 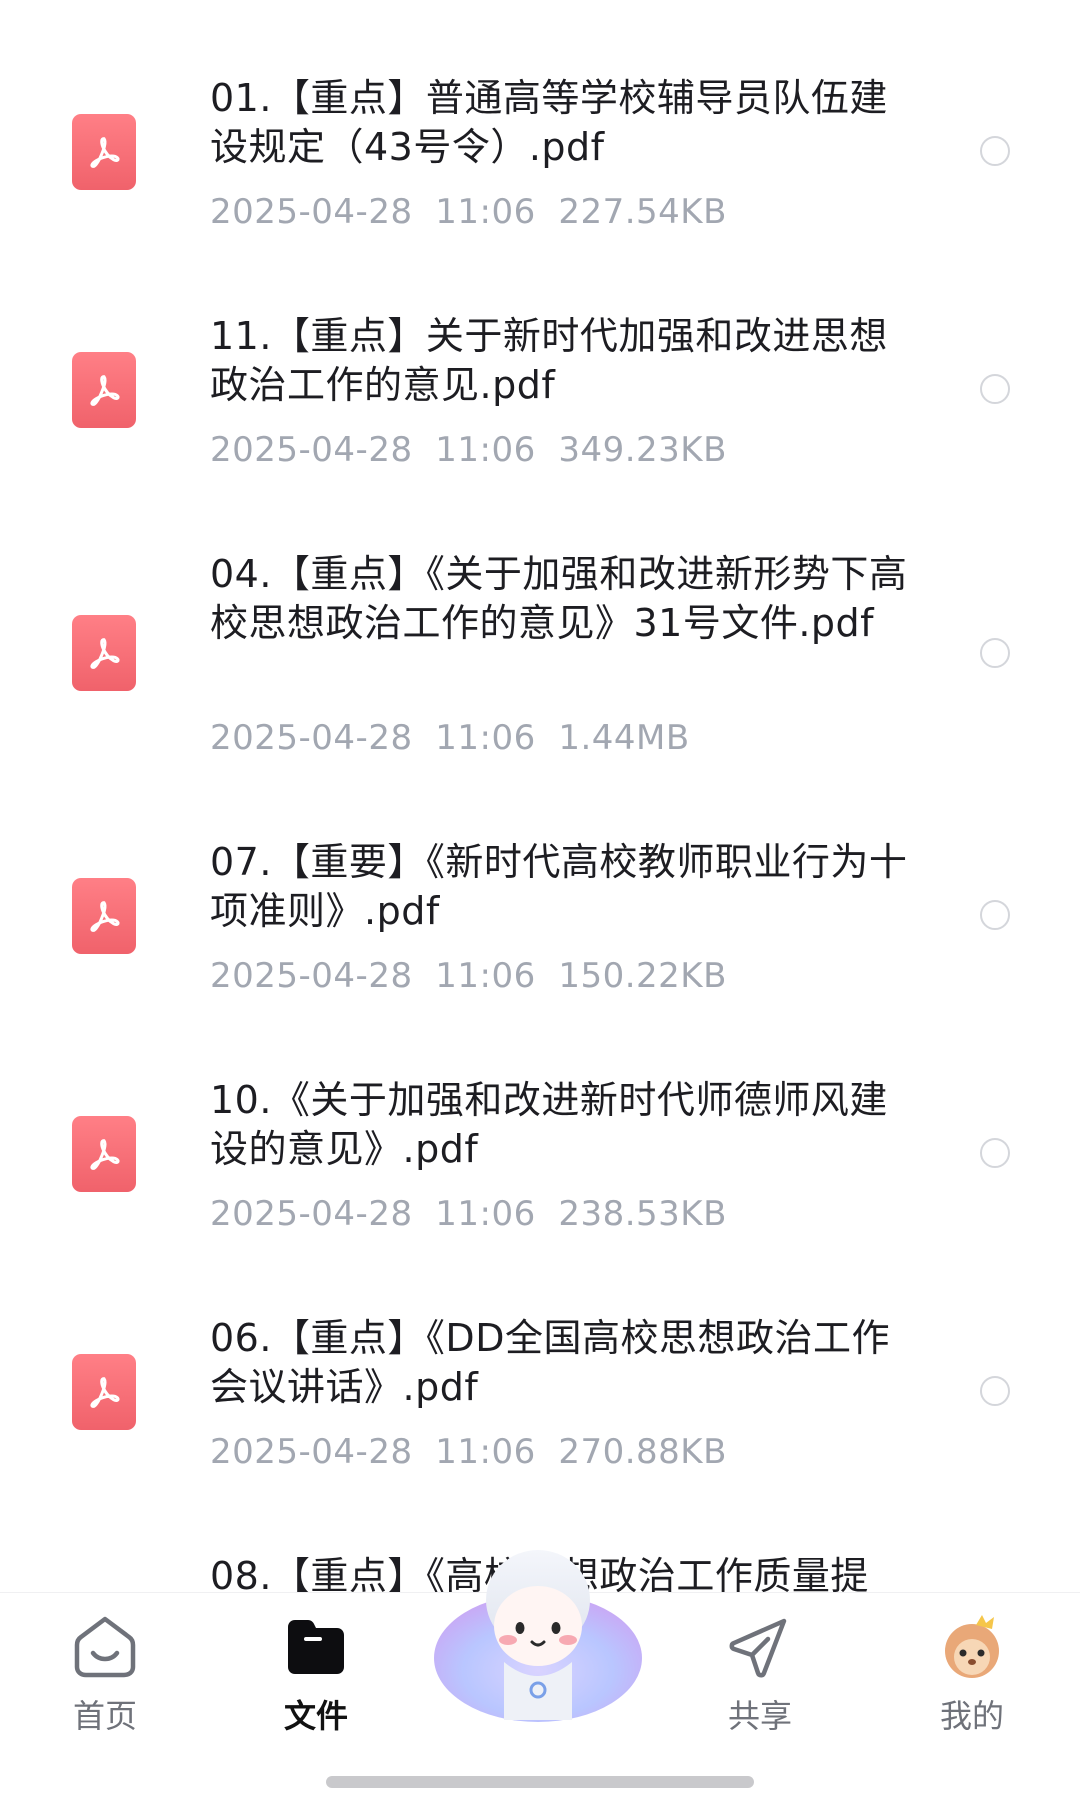 I want to click on file-meta: 2025-04-28 11:06 270.88KB, so click(x=468, y=1452).